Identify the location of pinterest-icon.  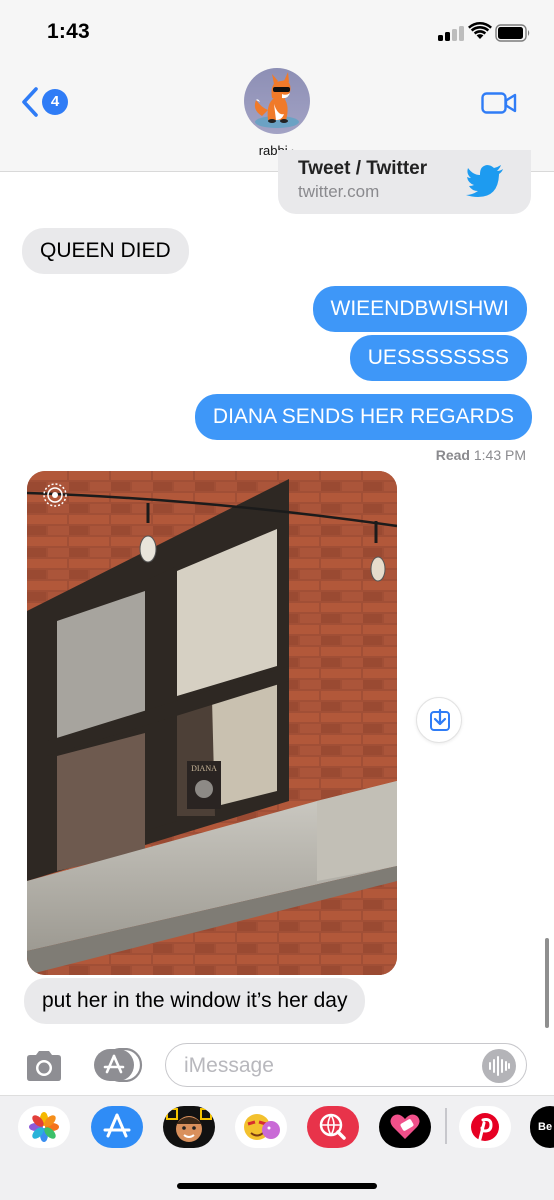
(485, 1127).